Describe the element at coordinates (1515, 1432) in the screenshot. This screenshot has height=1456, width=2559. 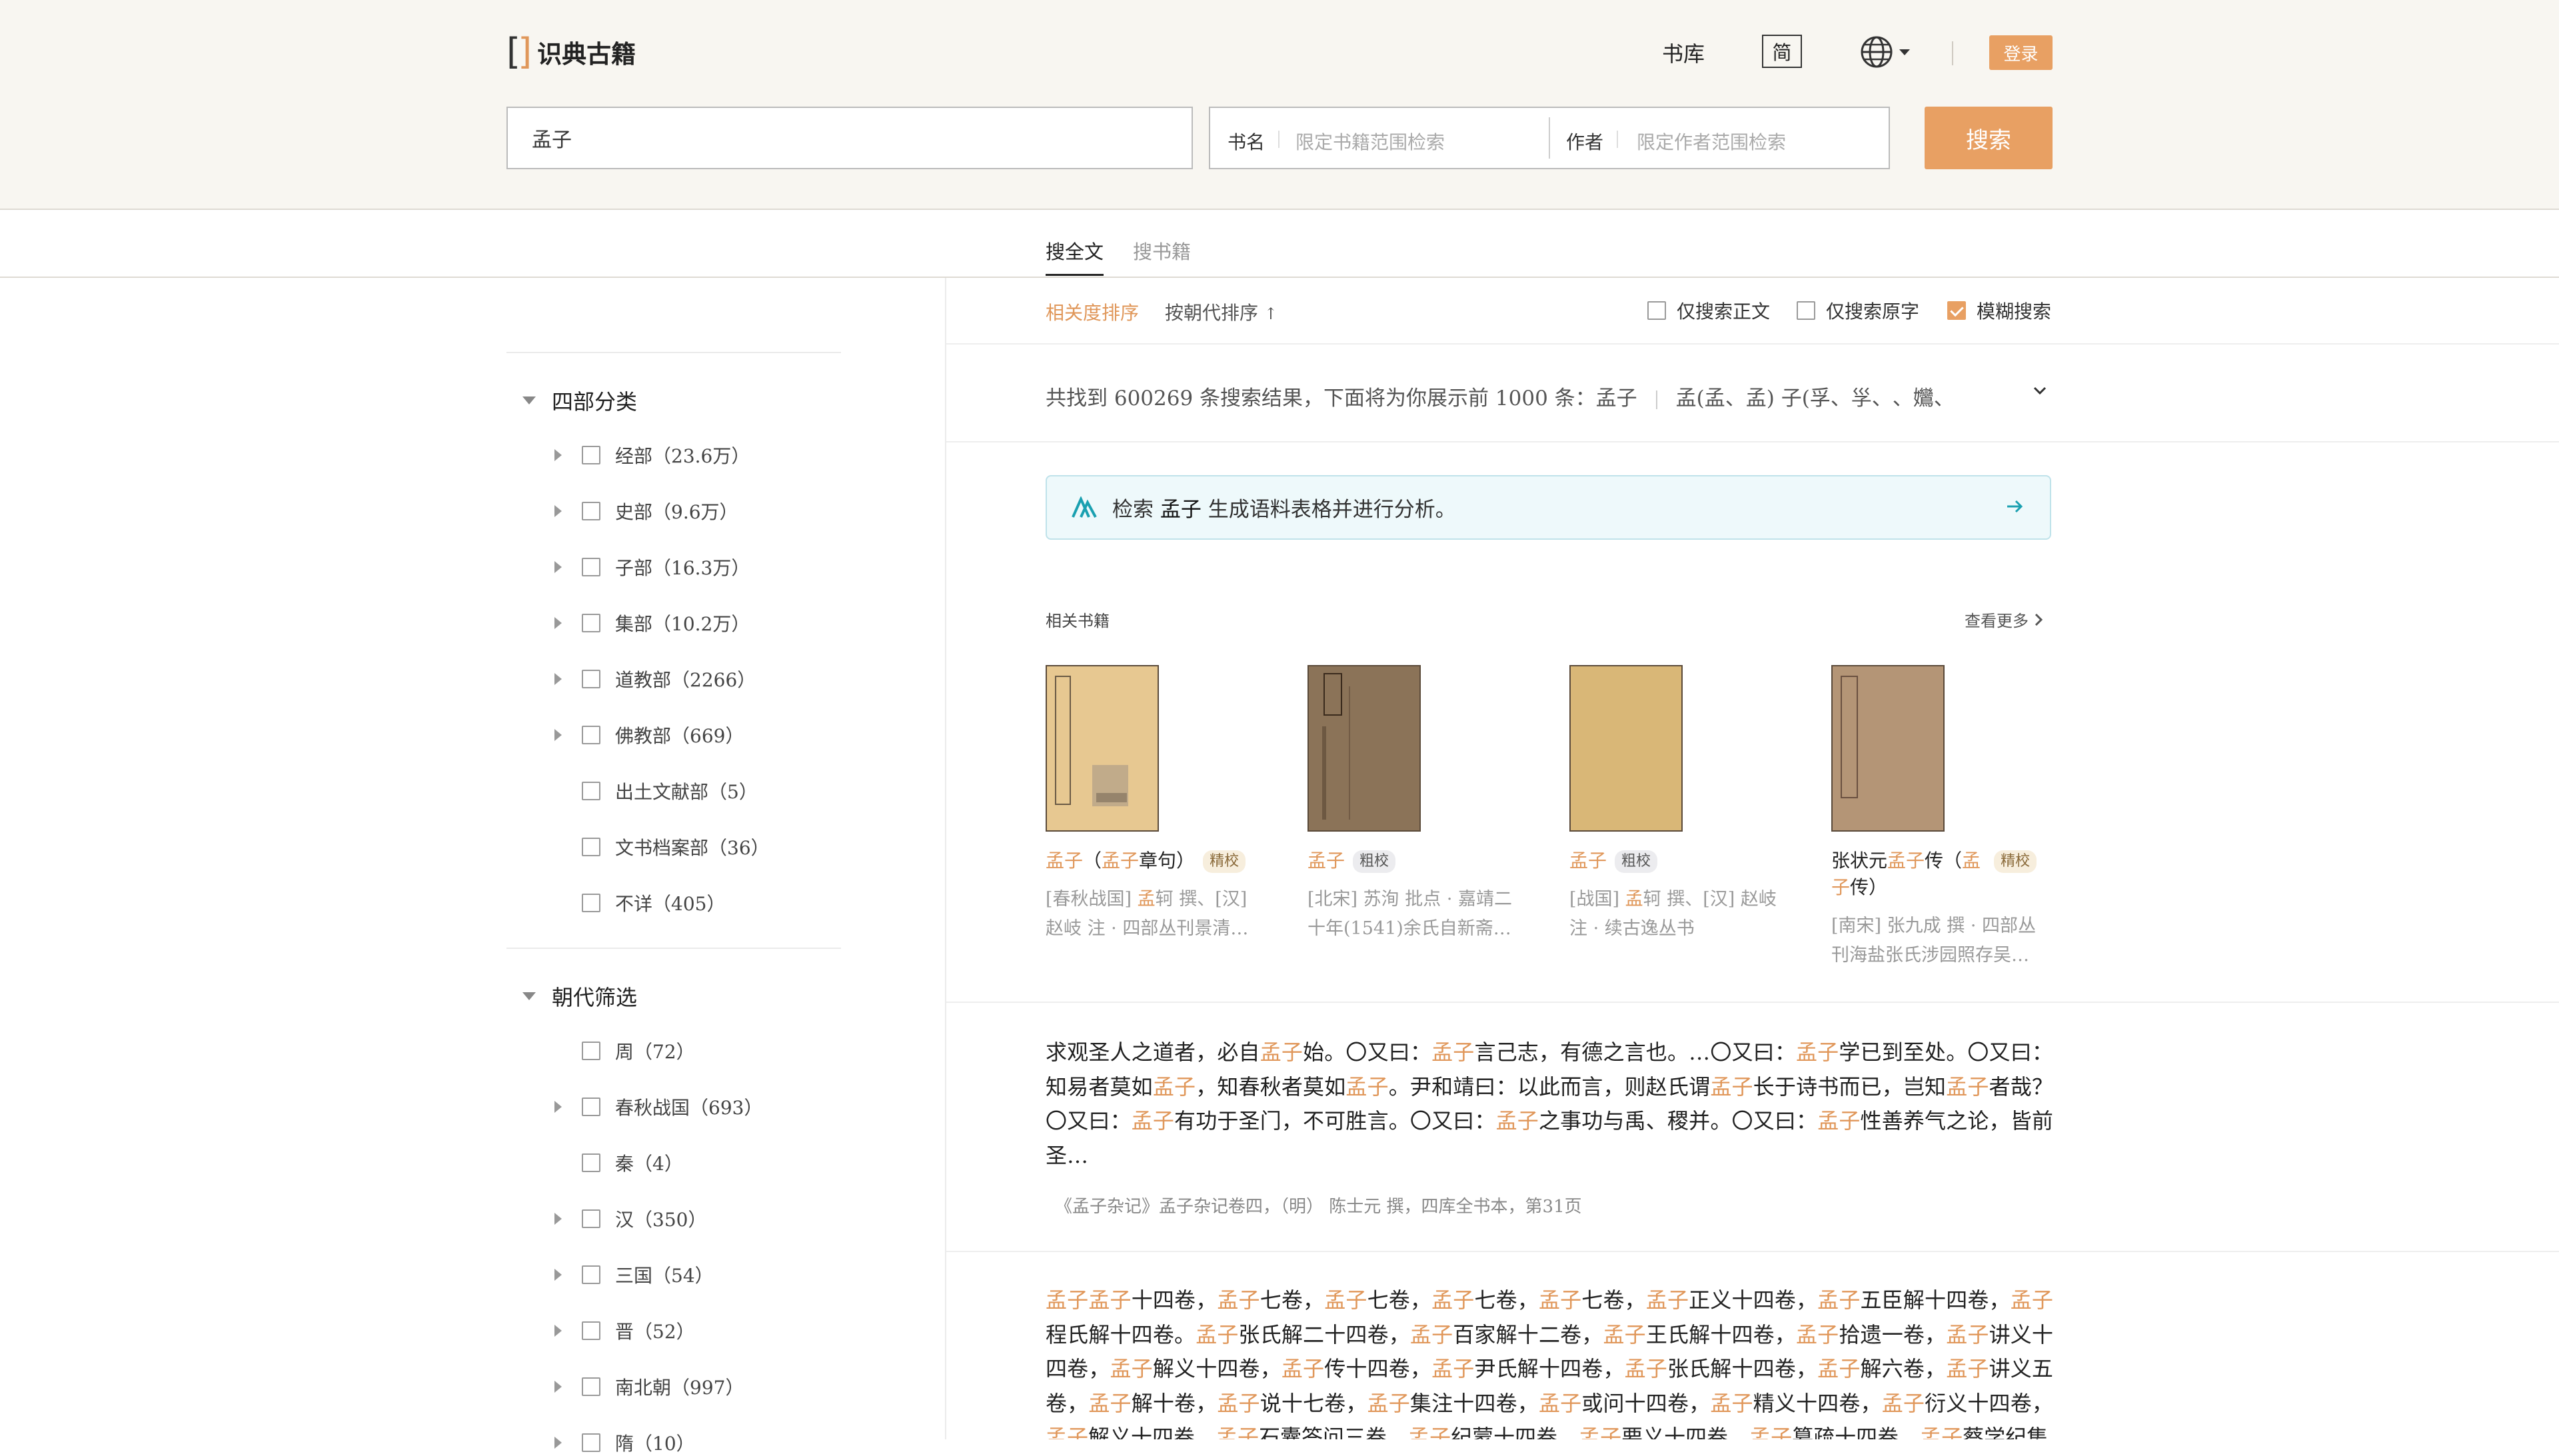
I see `result-text-segment: 纪蒙十四卷，` at that location.